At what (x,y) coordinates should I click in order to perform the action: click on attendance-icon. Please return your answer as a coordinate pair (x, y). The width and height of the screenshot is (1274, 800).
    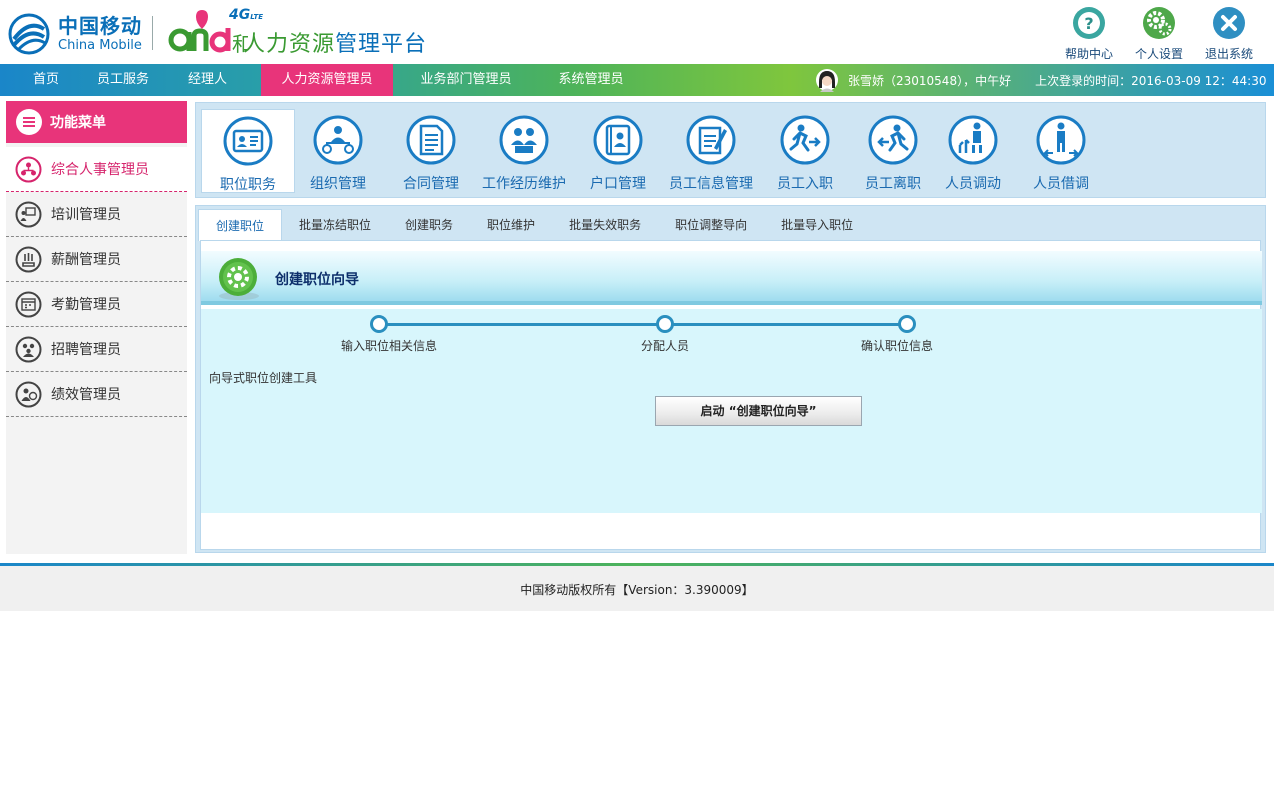
    Looking at the image, I should click on (28, 304).